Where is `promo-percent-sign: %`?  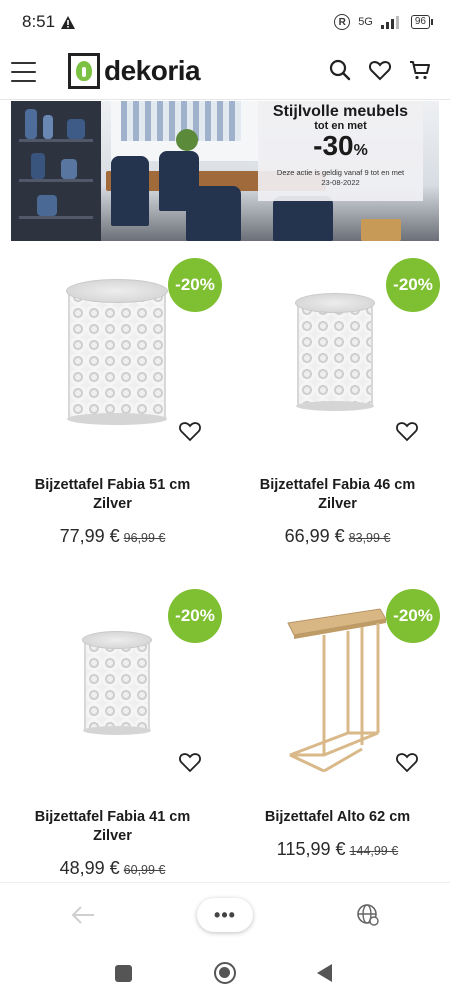 promo-percent-sign: % is located at coordinates (360, 150).